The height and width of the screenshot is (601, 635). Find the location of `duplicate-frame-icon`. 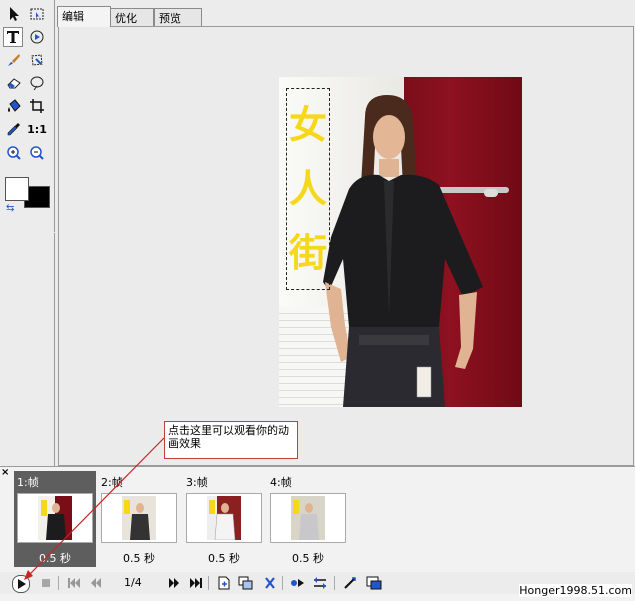

duplicate-frame-icon is located at coordinates (246, 583).